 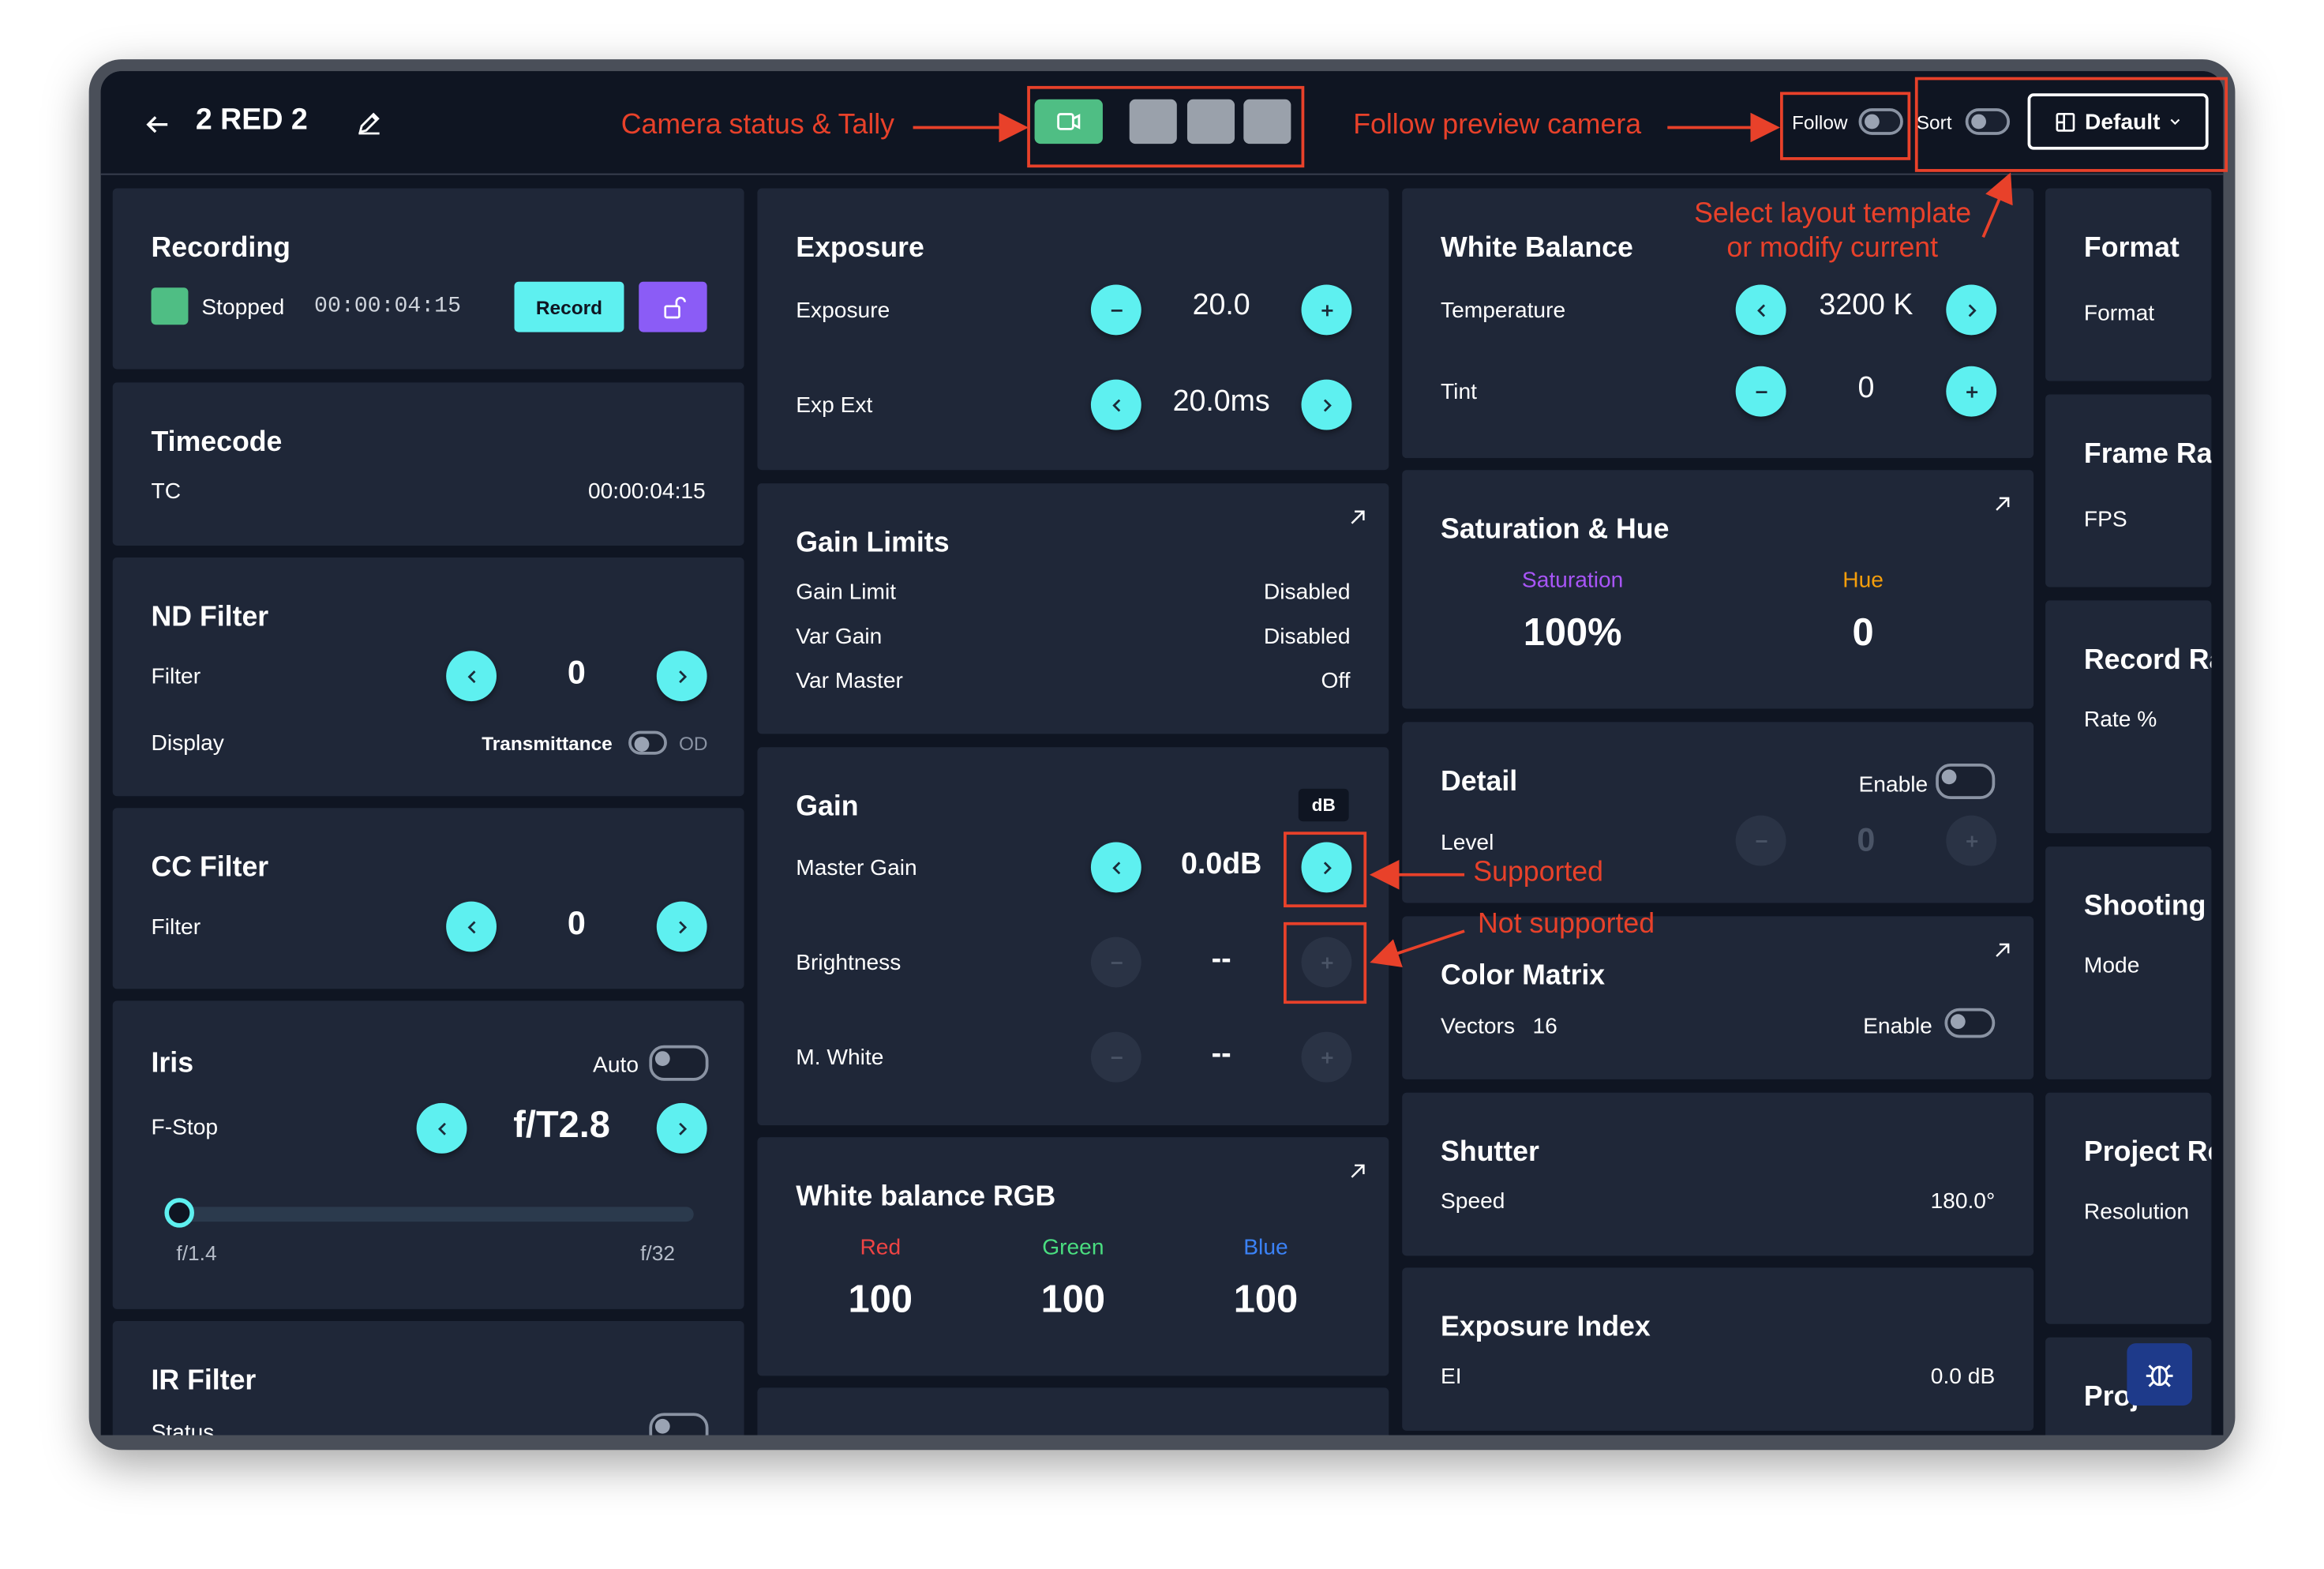 I want to click on vectors-value: 16, so click(x=1544, y=1027).